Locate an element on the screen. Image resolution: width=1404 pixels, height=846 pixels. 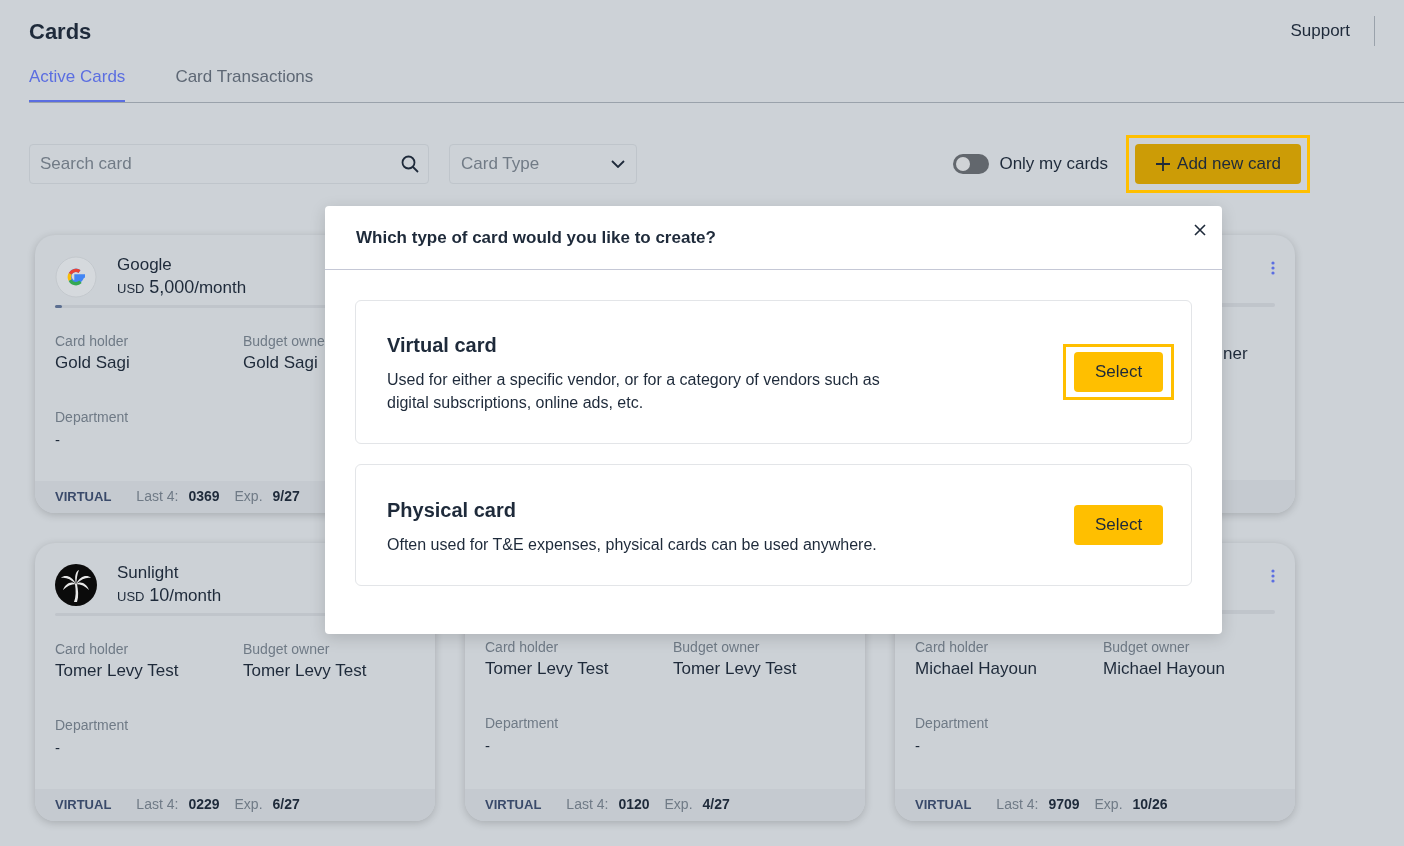
last4-value: 0120 is located at coordinates (634, 805).